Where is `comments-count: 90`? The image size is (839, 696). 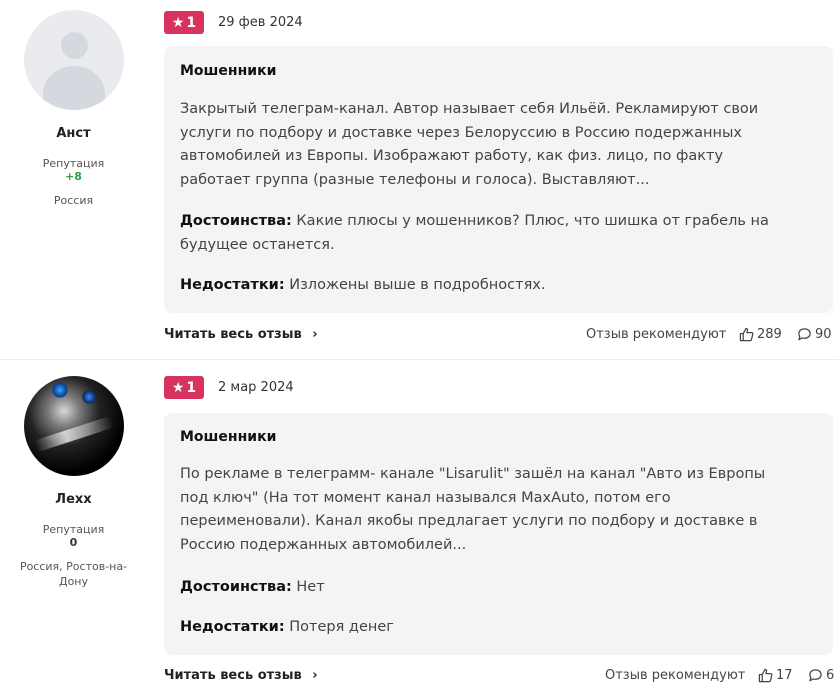
comments-count: 90 is located at coordinates (823, 334).